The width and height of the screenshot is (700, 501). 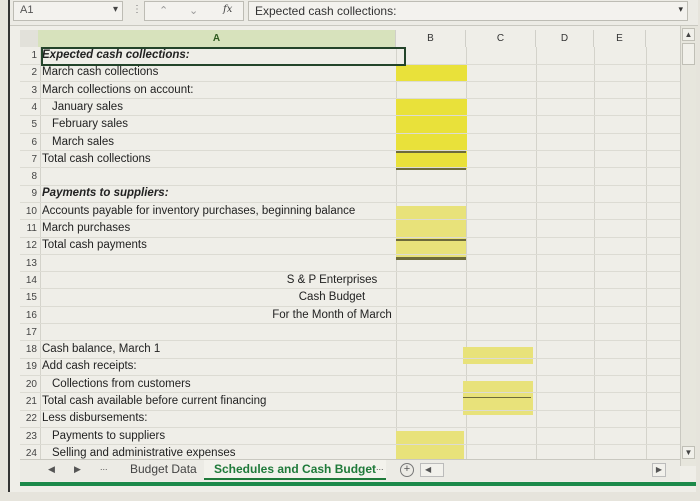 What do you see at coordinates (105, 193) in the screenshot?
I see `cell-a-text: Payments to suppliers:` at bounding box center [105, 193].